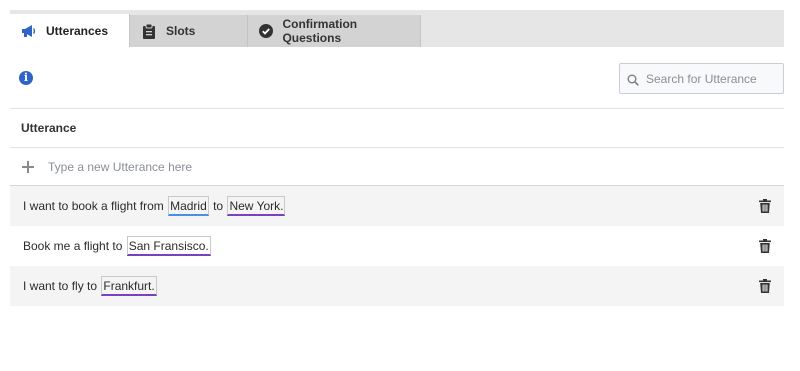  I want to click on tab-utterances: Utterances, so click(70, 30).